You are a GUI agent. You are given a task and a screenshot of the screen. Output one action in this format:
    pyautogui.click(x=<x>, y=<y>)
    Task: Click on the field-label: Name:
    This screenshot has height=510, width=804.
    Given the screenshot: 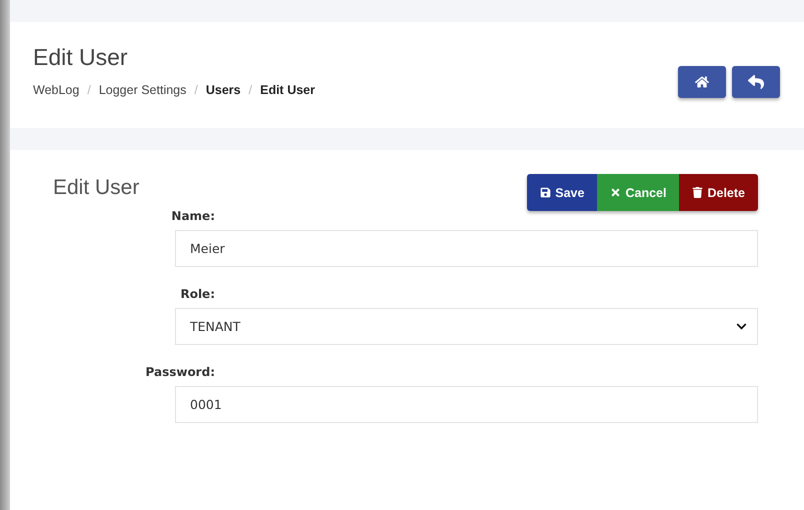 What is the action you would take?
    pyautogui.click(x=193, y=216)
    